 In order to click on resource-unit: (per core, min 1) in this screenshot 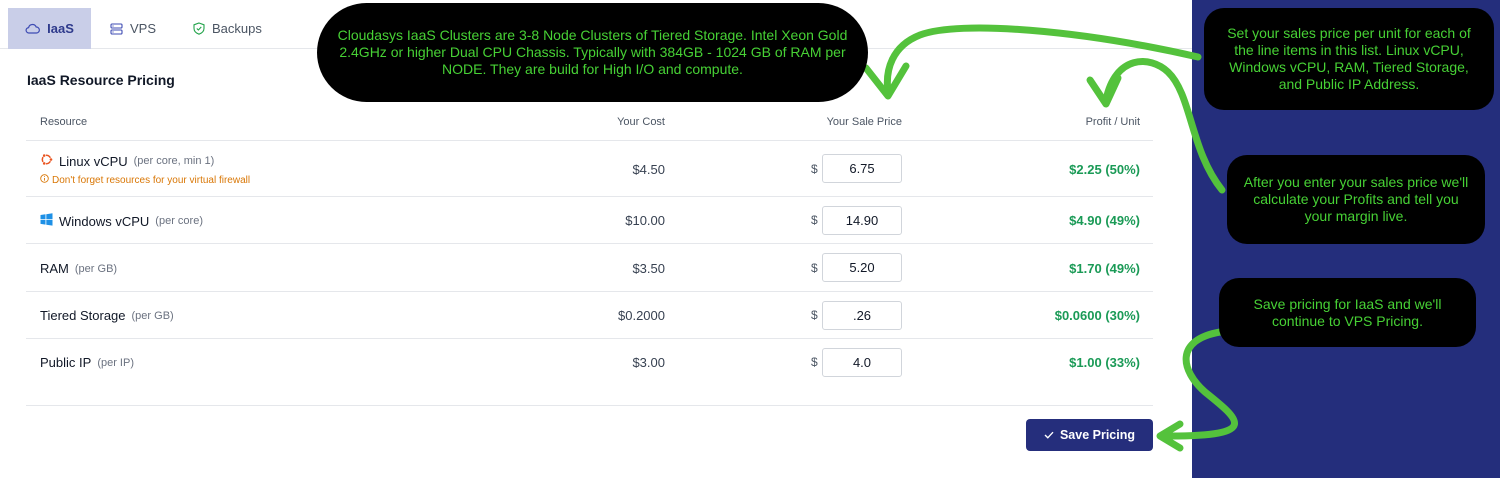, I will do `click(174, 161)`.